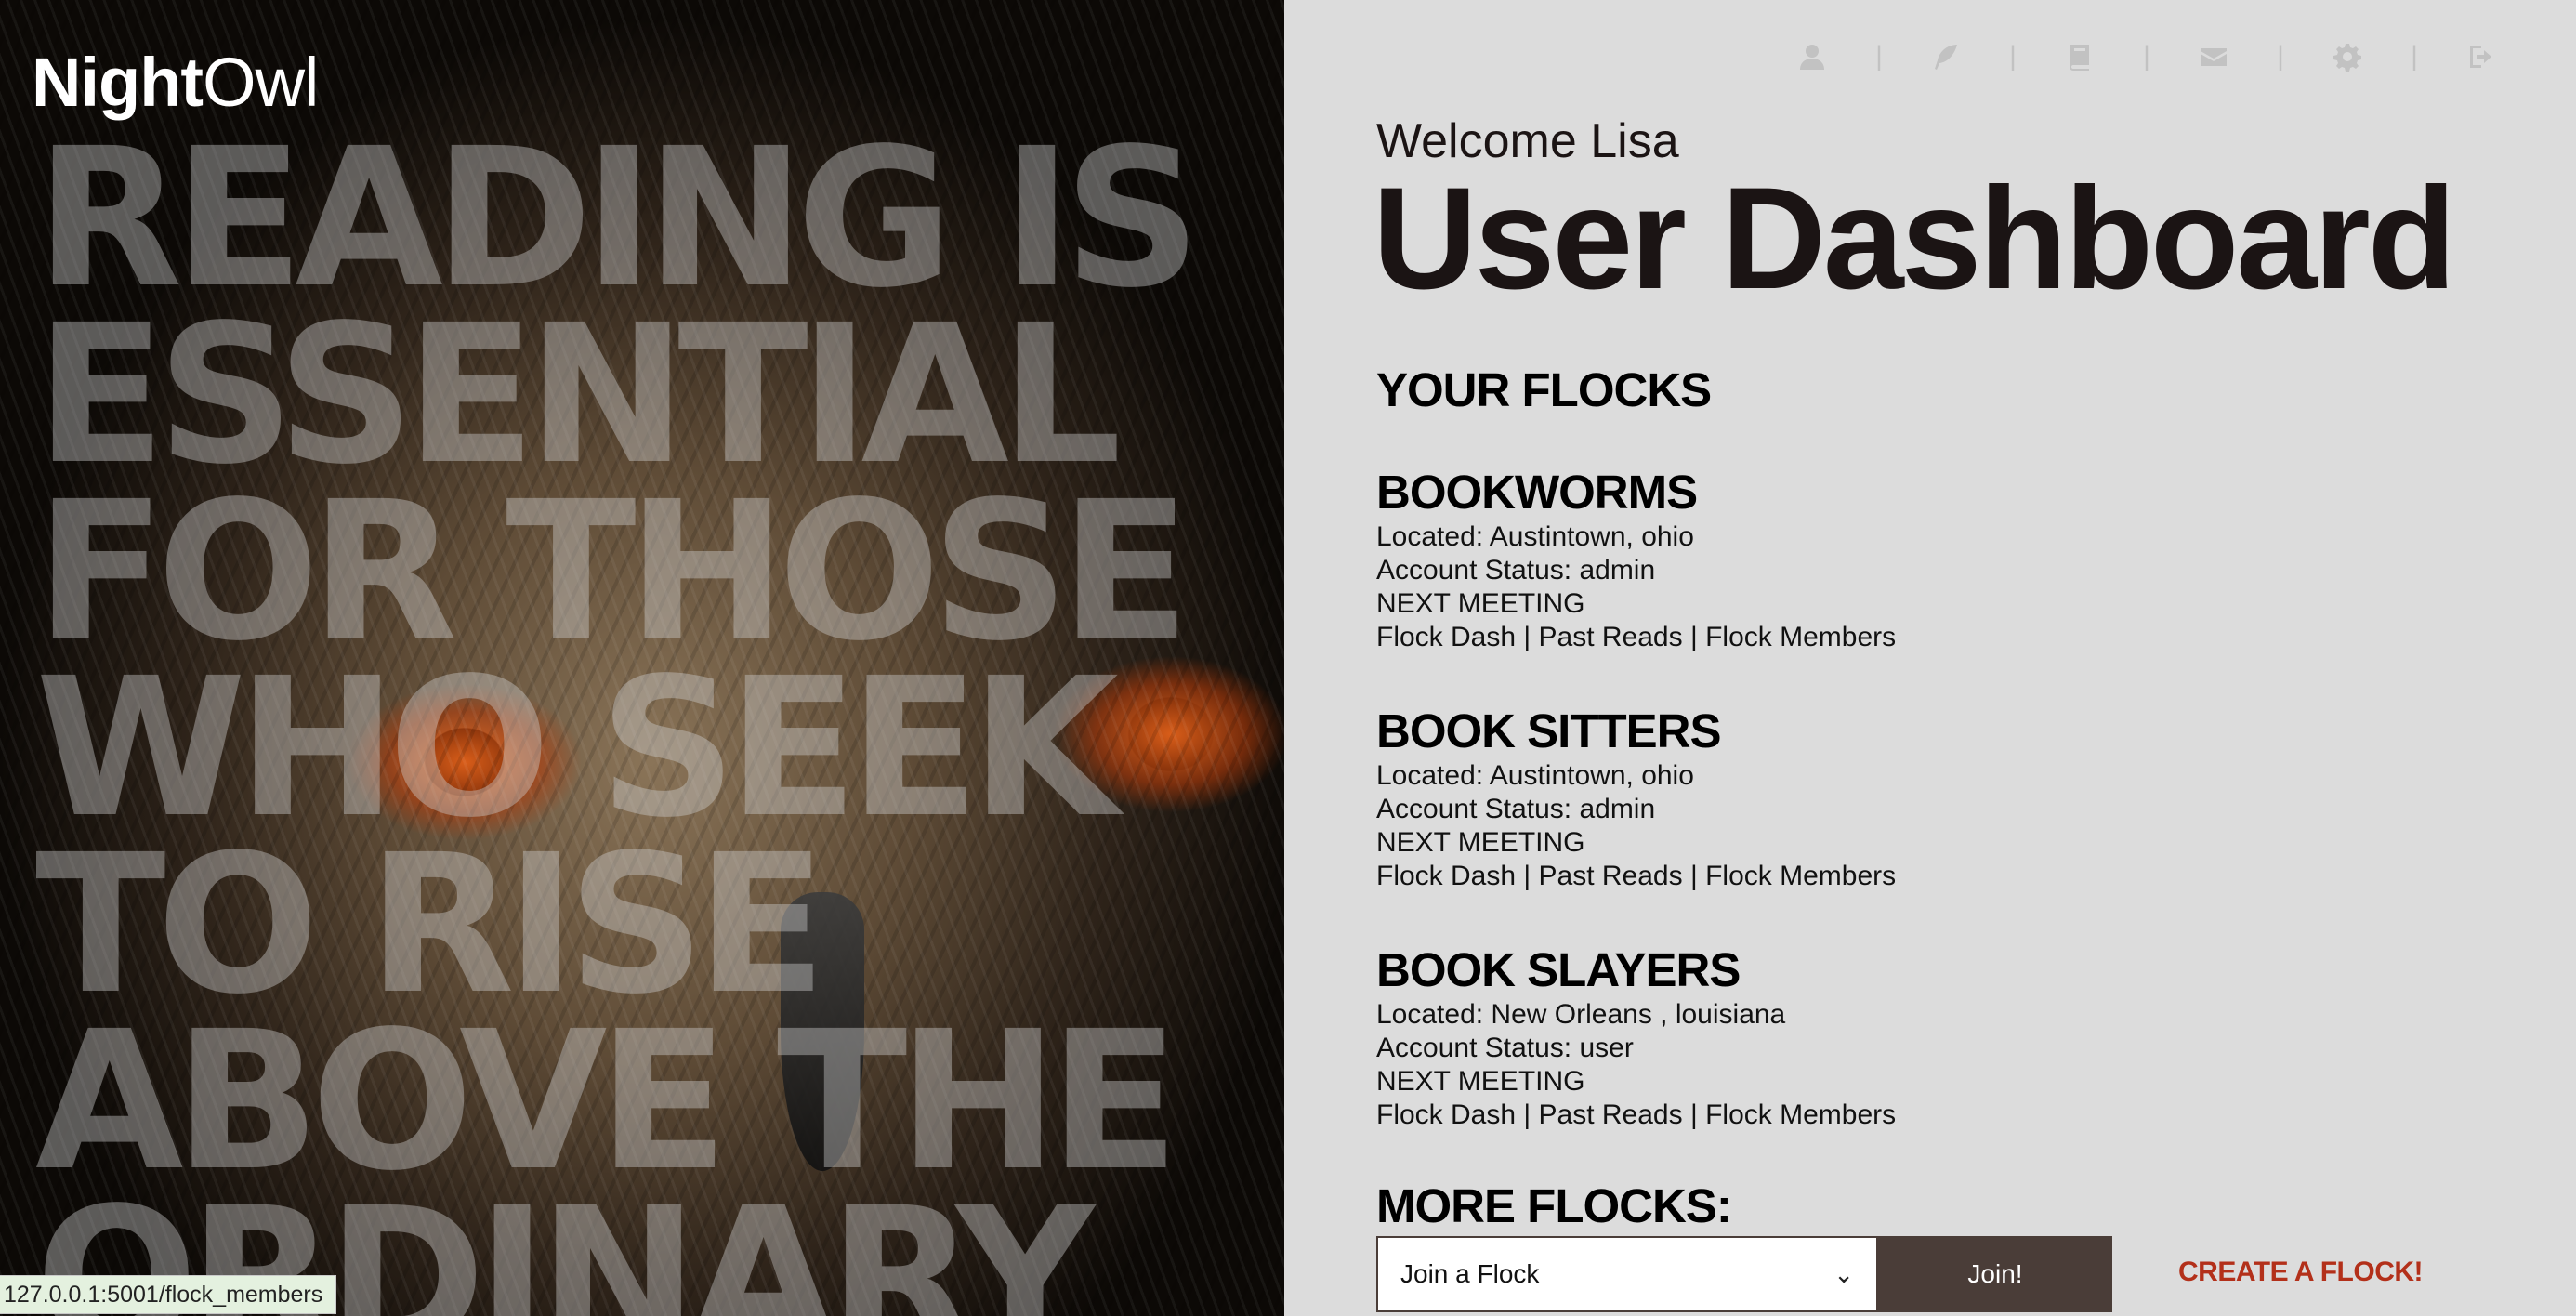 This screenshot has height=1316, width=2576. I want to click on quote-line: ESSENTIAL, so click(578, 395).